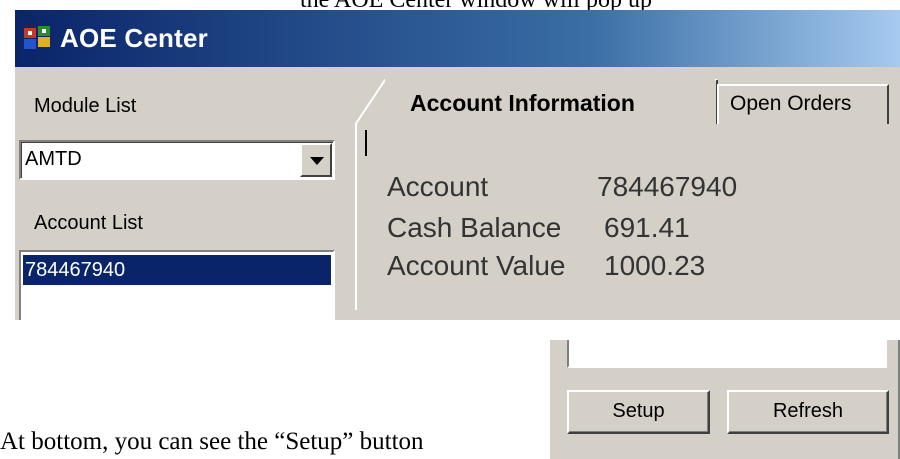 The width and height of the screenshot is (900, 459). Describe the element at coordinates (450, 5) in the screenshot. I see `cut-off-text-line: the AOE Center window will pop up` at that location.